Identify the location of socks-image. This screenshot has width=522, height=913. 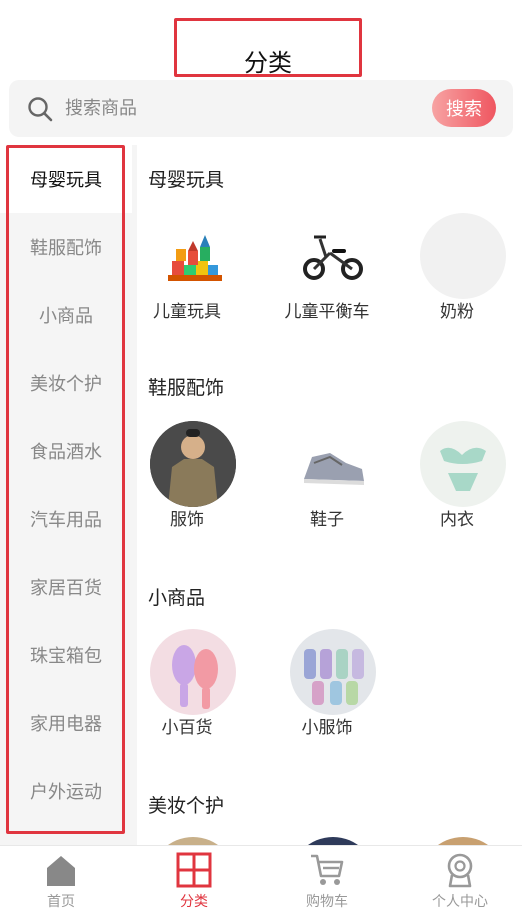
(333, 672).